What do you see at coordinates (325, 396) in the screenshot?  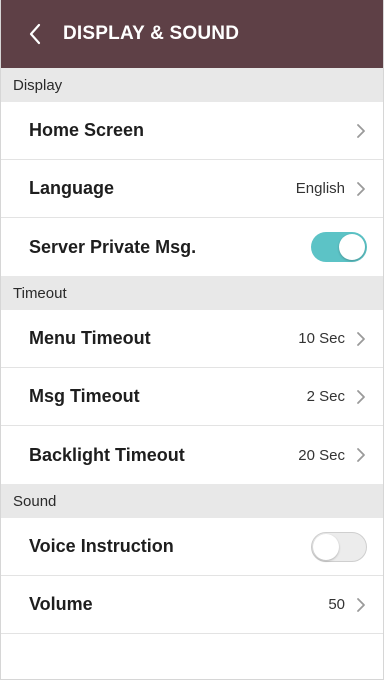 I see `msg-timeout-value: 2 Sec` at bounding box center [325, 396].